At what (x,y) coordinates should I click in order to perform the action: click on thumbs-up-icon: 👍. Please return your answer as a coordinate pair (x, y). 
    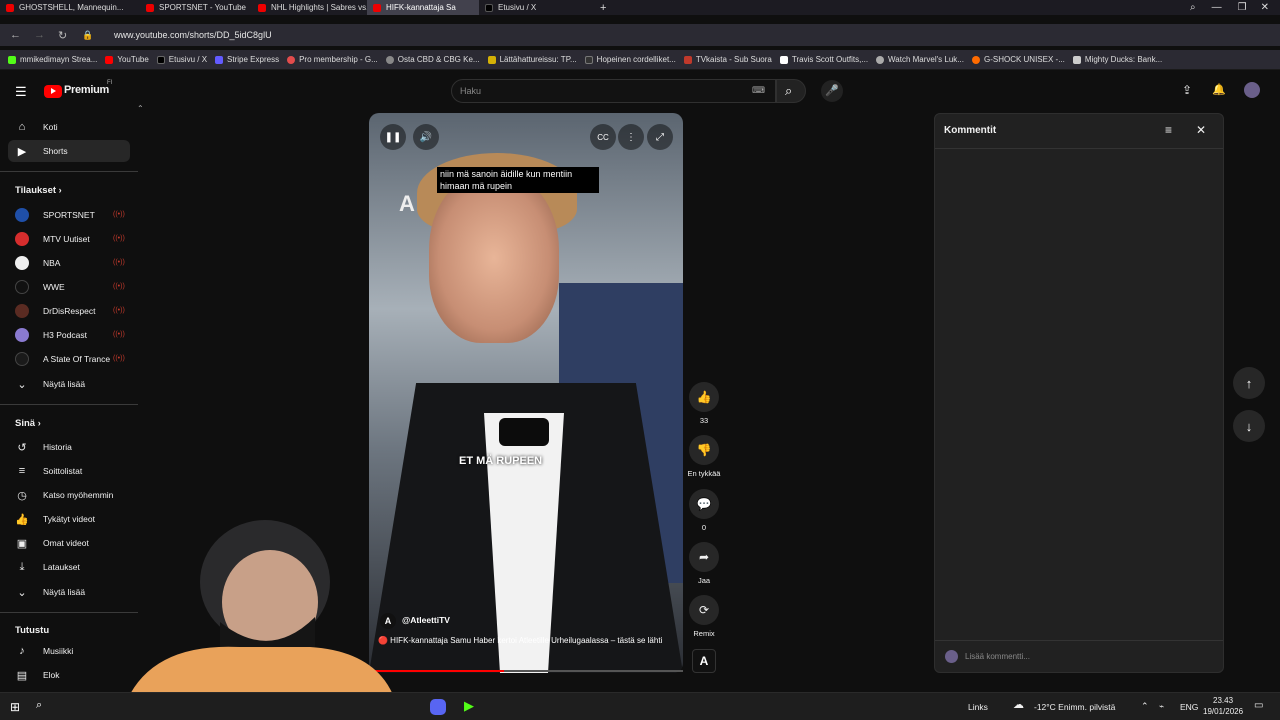
    Looking at the image, I should click on (704, 397).